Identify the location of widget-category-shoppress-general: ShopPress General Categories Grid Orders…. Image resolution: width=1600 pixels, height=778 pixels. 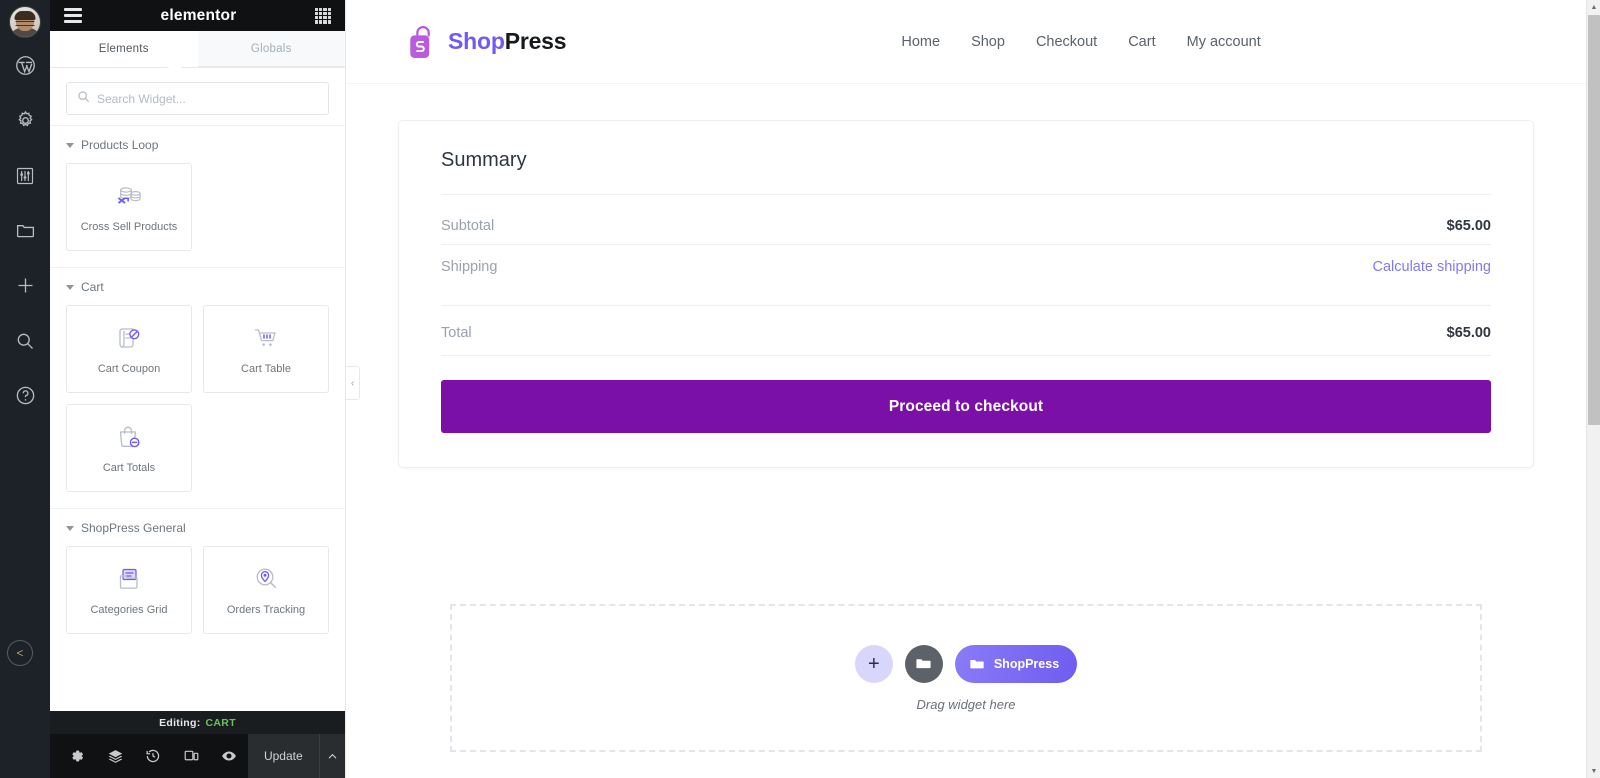
(197, 579).